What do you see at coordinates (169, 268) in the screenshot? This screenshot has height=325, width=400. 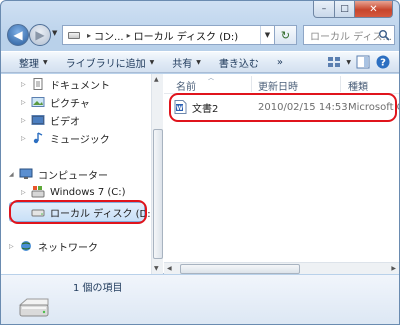 I see `scroll-left-icon: ◀` at bounding box center [169, 268].